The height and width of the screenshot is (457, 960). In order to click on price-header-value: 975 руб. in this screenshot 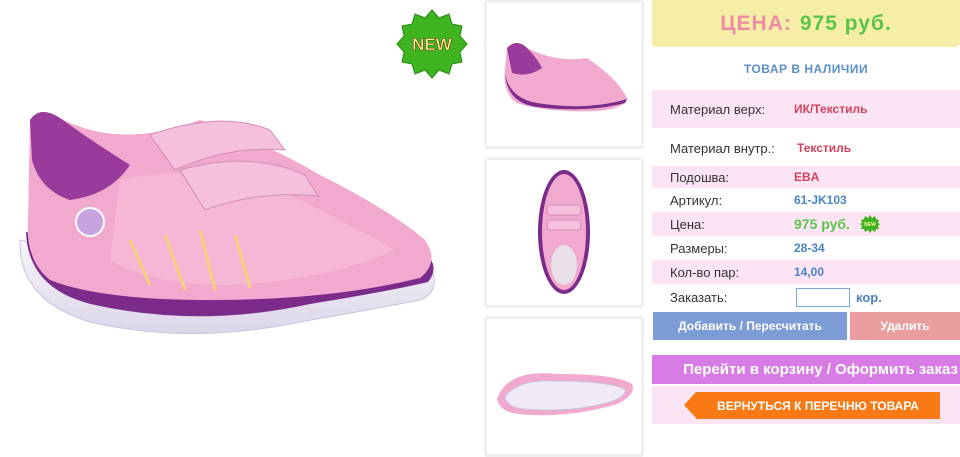, I will do `click(845, 23)`.